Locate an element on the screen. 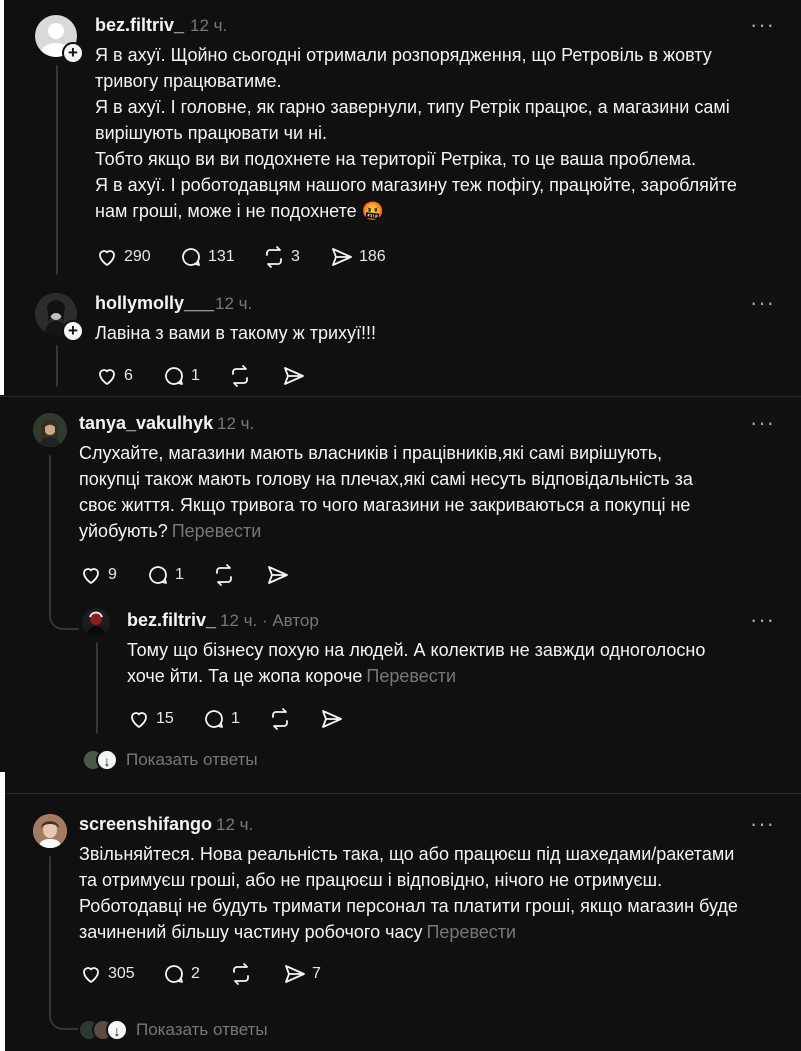  repost-button: 3 is located at coordinates (281, 257).